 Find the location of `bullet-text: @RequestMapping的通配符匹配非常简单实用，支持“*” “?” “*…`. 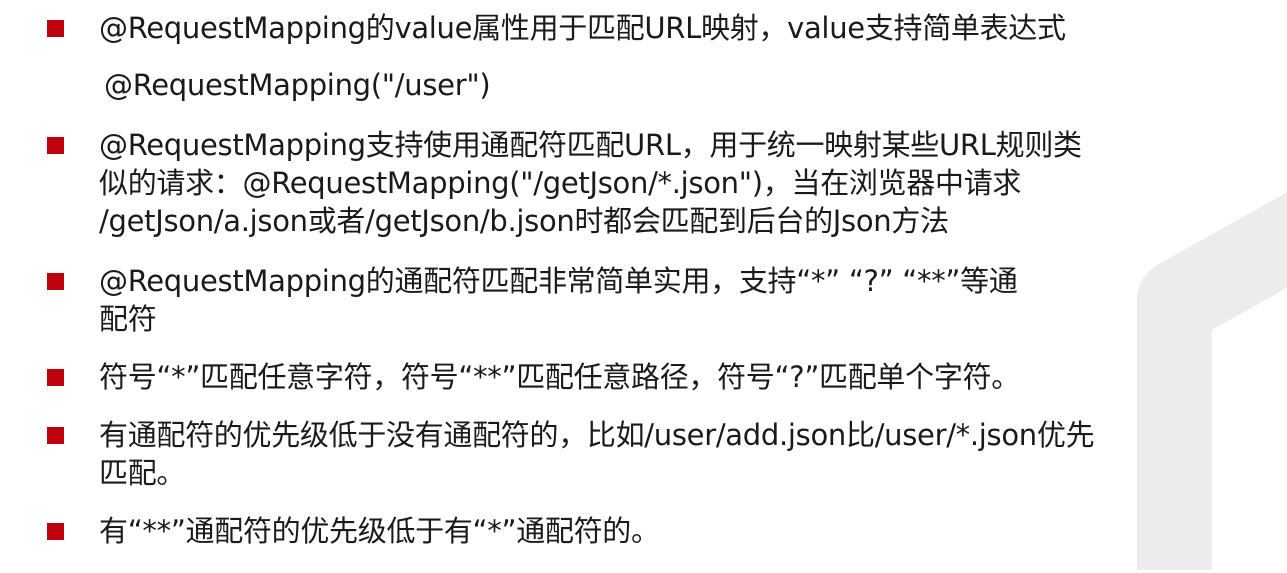

bullet-text: @RequestMapping的通配符匹配非常简单实用，支持“*” “?” “*… is located at coordinates (654, 300).